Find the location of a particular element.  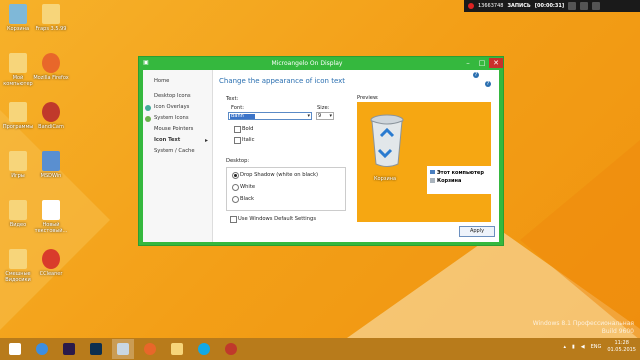

sidebar-item-icon-overlays: Icon Overlays is located at coordinates (177, 107).